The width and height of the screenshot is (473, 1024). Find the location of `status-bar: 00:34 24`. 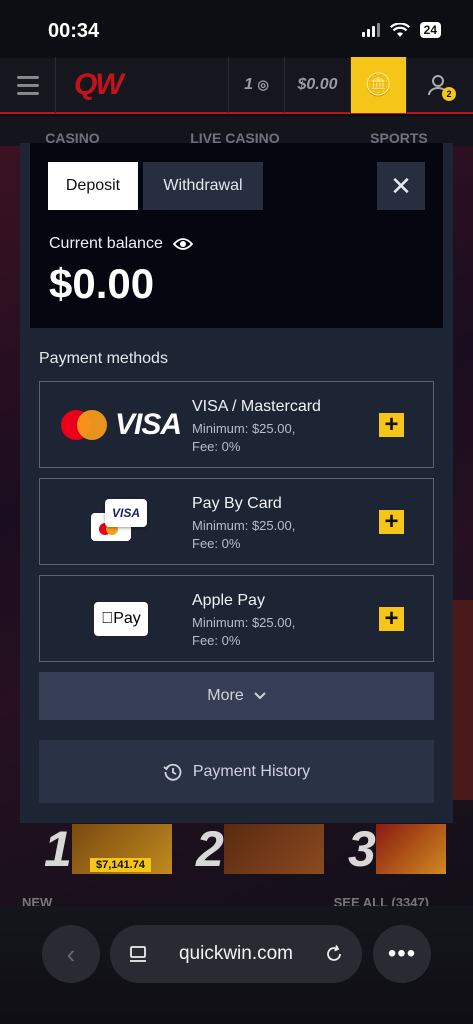

status-bar: 00:34 24 is located at coordinates (236, 29).